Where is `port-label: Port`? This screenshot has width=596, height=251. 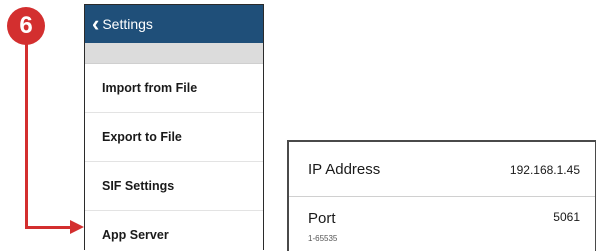 port-label: Port is located at coordinates (322, 218).